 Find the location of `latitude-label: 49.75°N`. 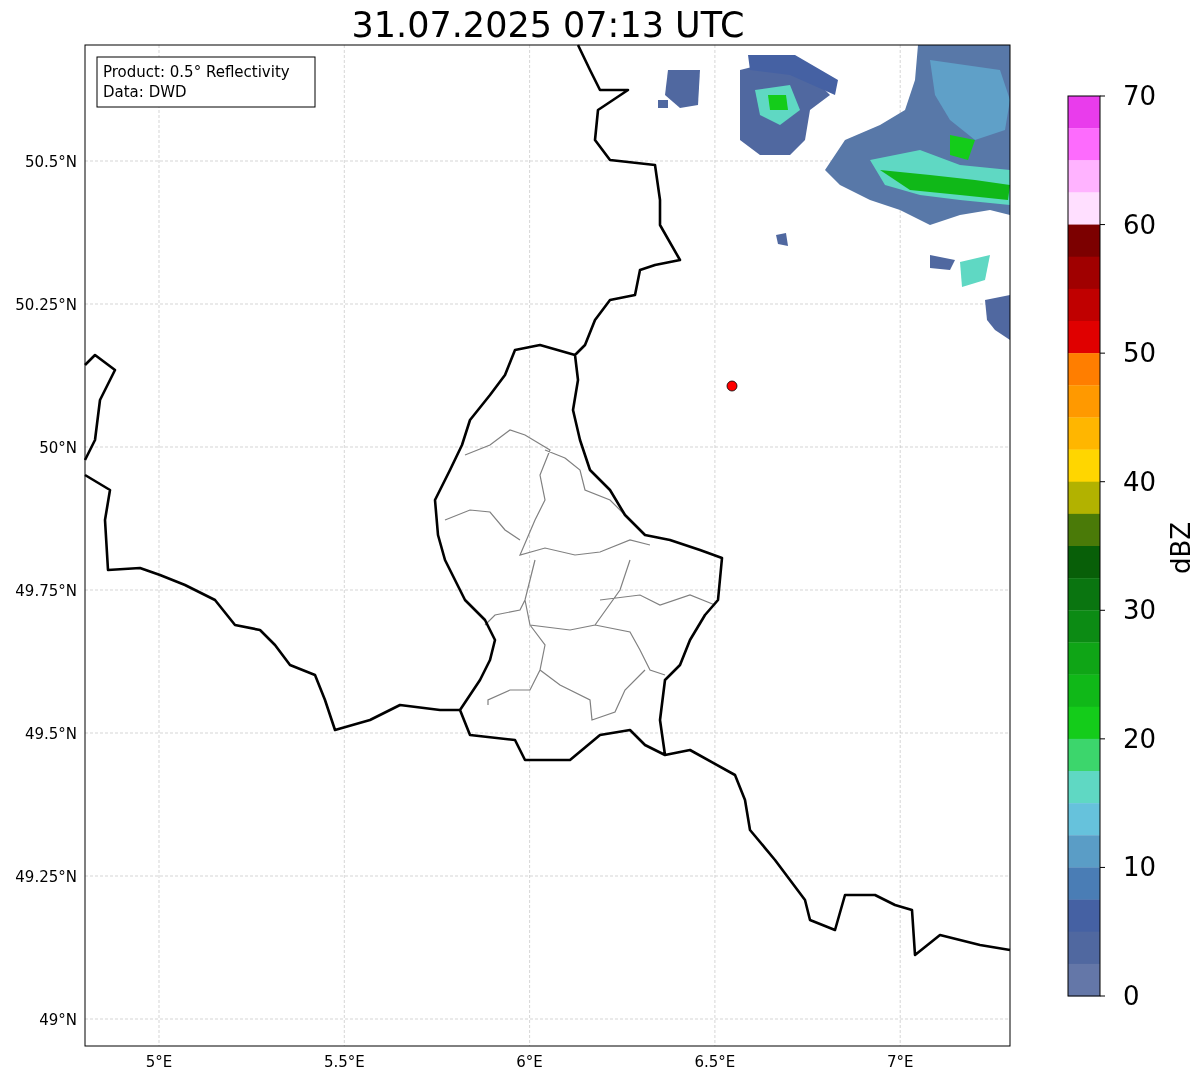

latitude-label: 49.75°N is located at coordinates (46, 591).